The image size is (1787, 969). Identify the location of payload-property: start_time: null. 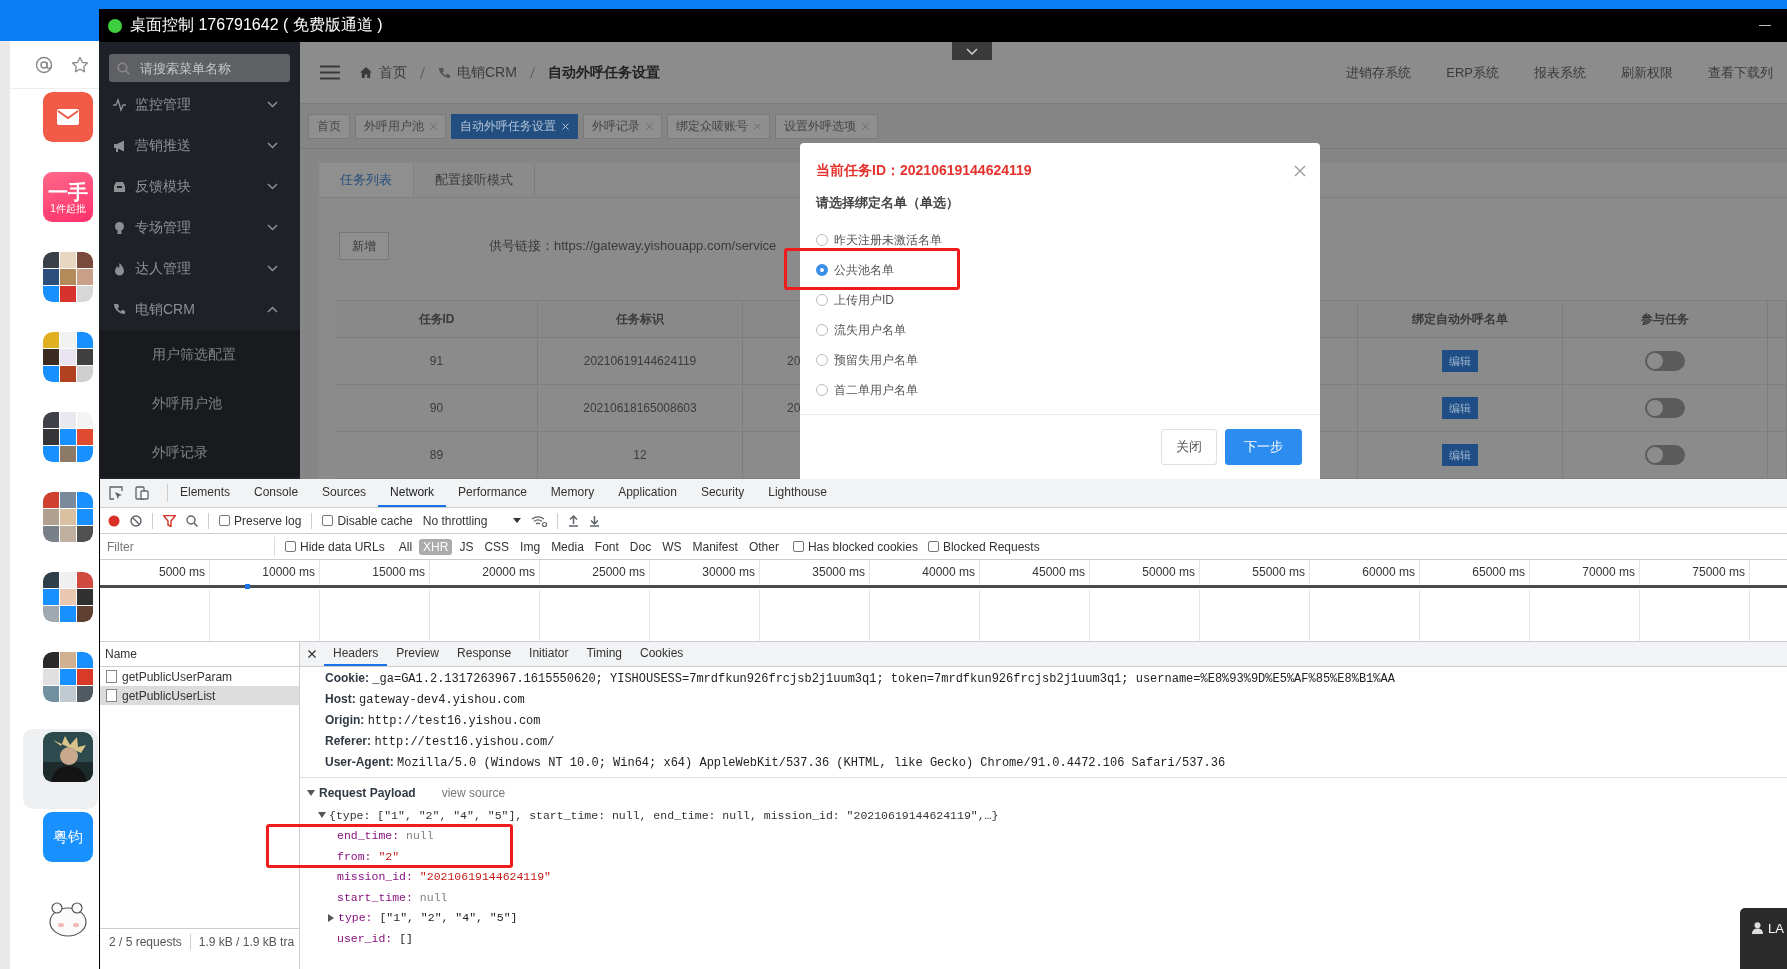
(392, 897).